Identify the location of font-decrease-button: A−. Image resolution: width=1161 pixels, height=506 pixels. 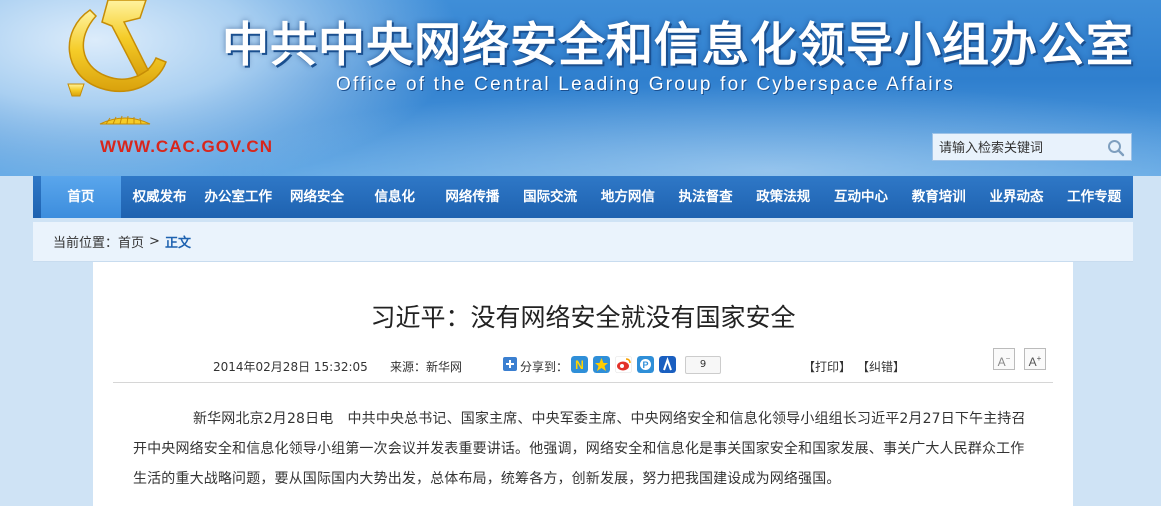
(1004, 359).